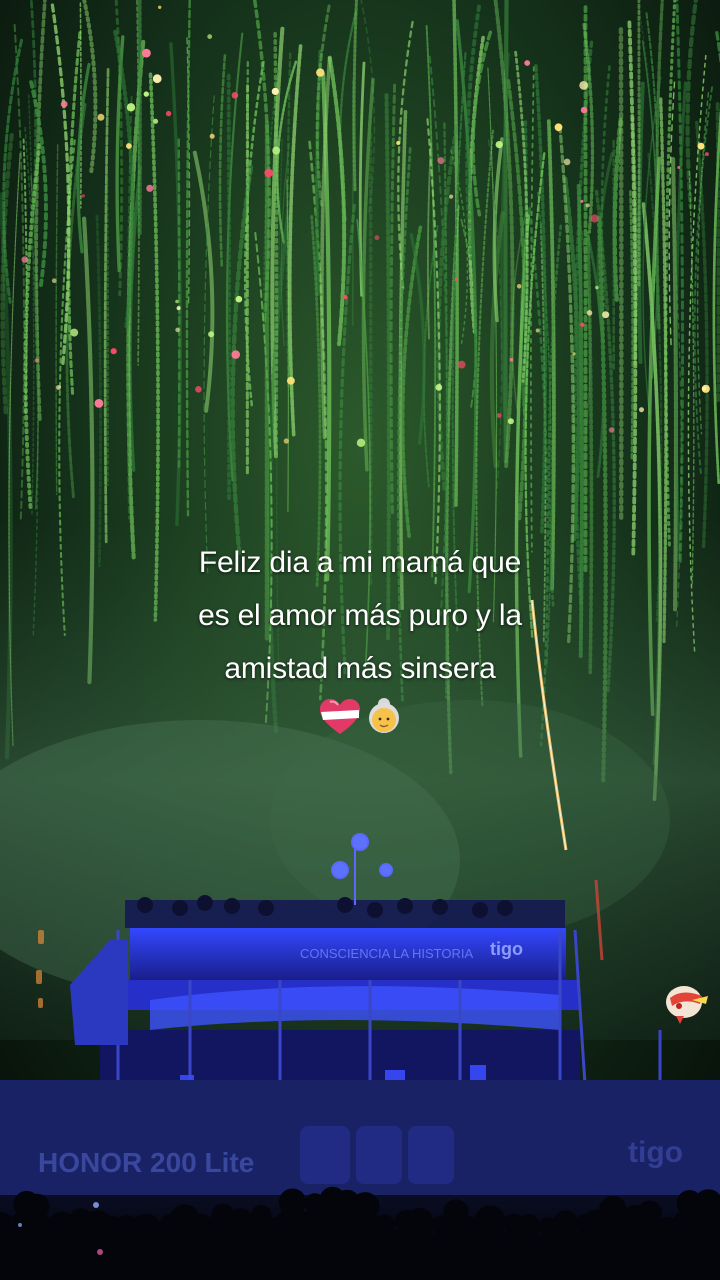 Image resolution: width=720 pixels, height=1280 pixels. What do you see at coordinates (386, 953) in the screenshot?
I see `stage-banner-text: CONSCIENCIA LA HISTORIA` at bounding box center [386, 953].